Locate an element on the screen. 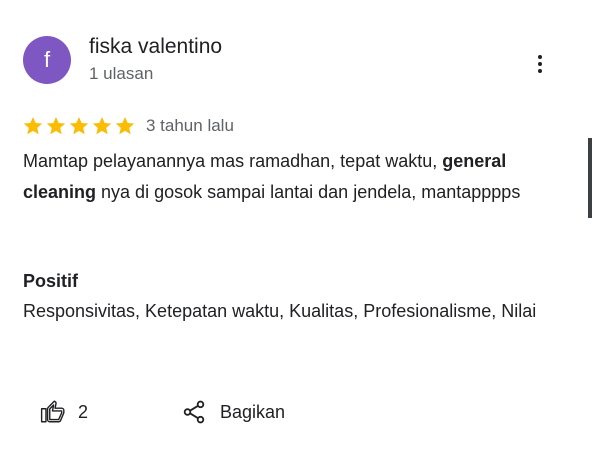 Image resolution: width=592 pixels, height=472 pixels. share-label: Bagikan is located at coordinates (253, 411).